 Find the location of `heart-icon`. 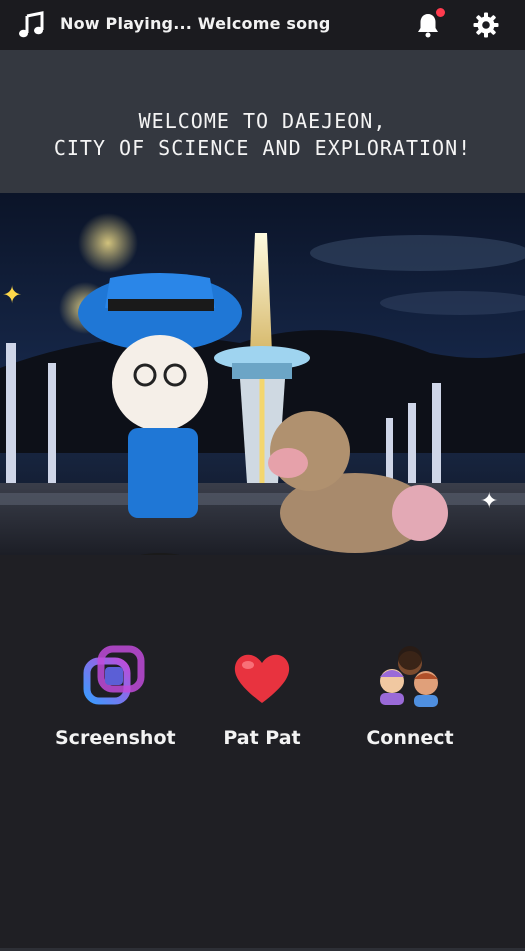

heart-icon is located at coordinates (262, 677).